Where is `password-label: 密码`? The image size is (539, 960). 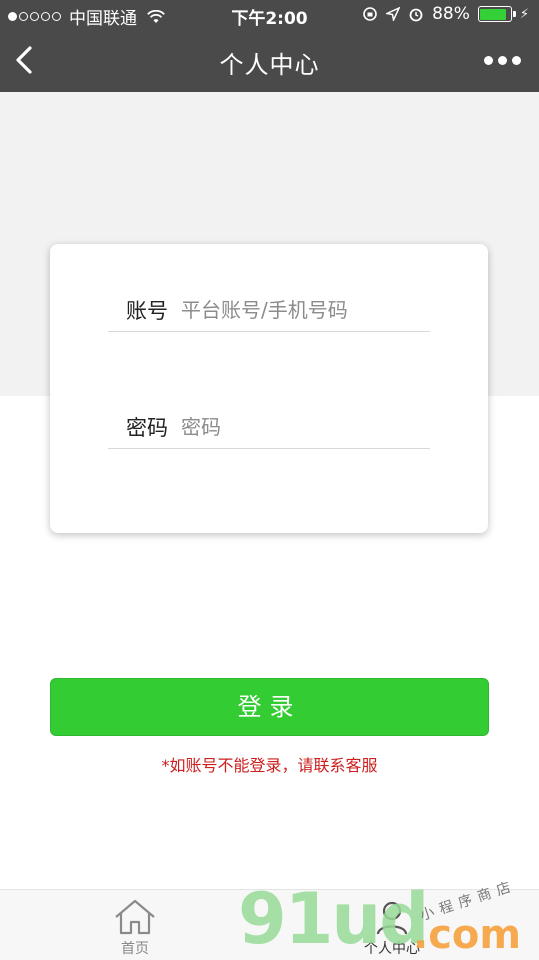 password-label: 密码 is located at coordinates (147, 427).